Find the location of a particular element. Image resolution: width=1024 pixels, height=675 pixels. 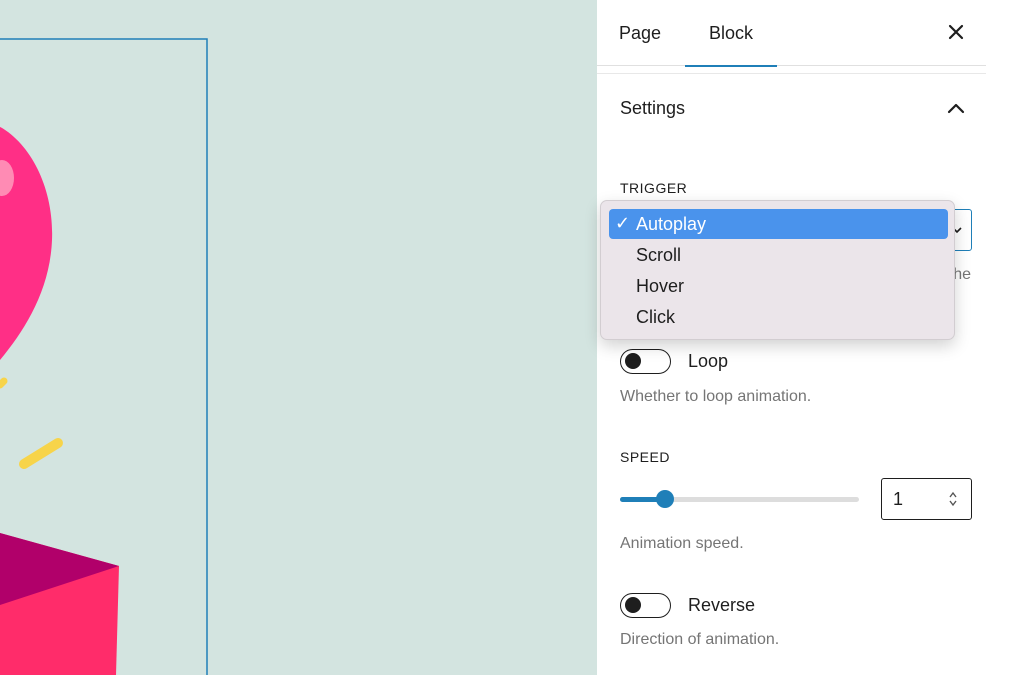

close-icon is located at coordinates (956, 32).